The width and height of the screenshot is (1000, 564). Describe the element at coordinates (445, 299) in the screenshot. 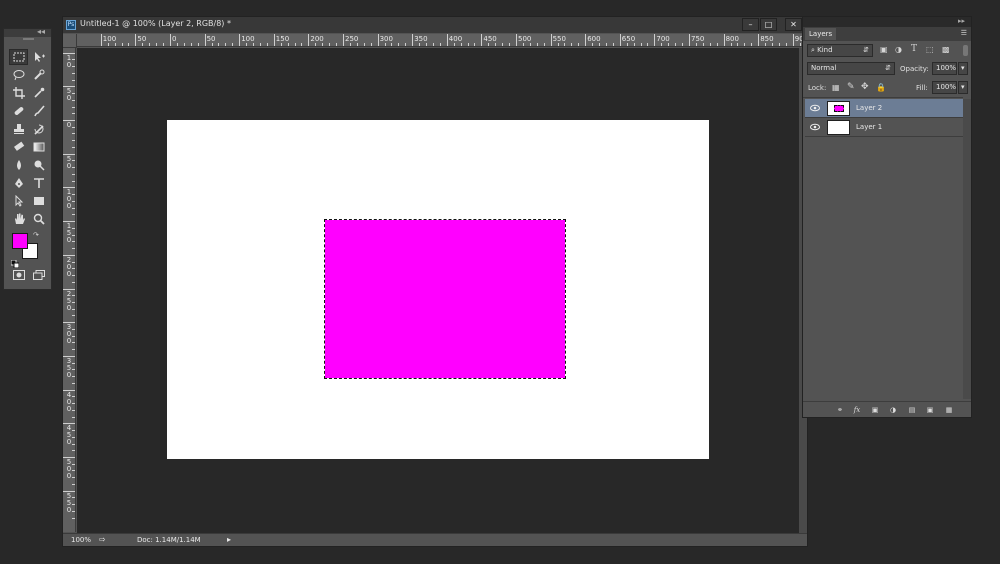

I see `magenta-rectangle-selection` at that location.